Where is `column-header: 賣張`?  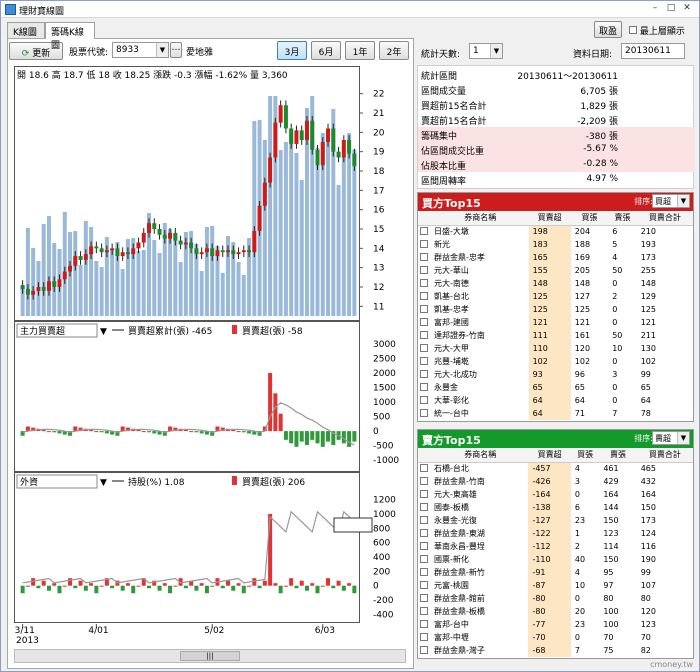 column-header: 賣張 is located at coordinates (622, 218).